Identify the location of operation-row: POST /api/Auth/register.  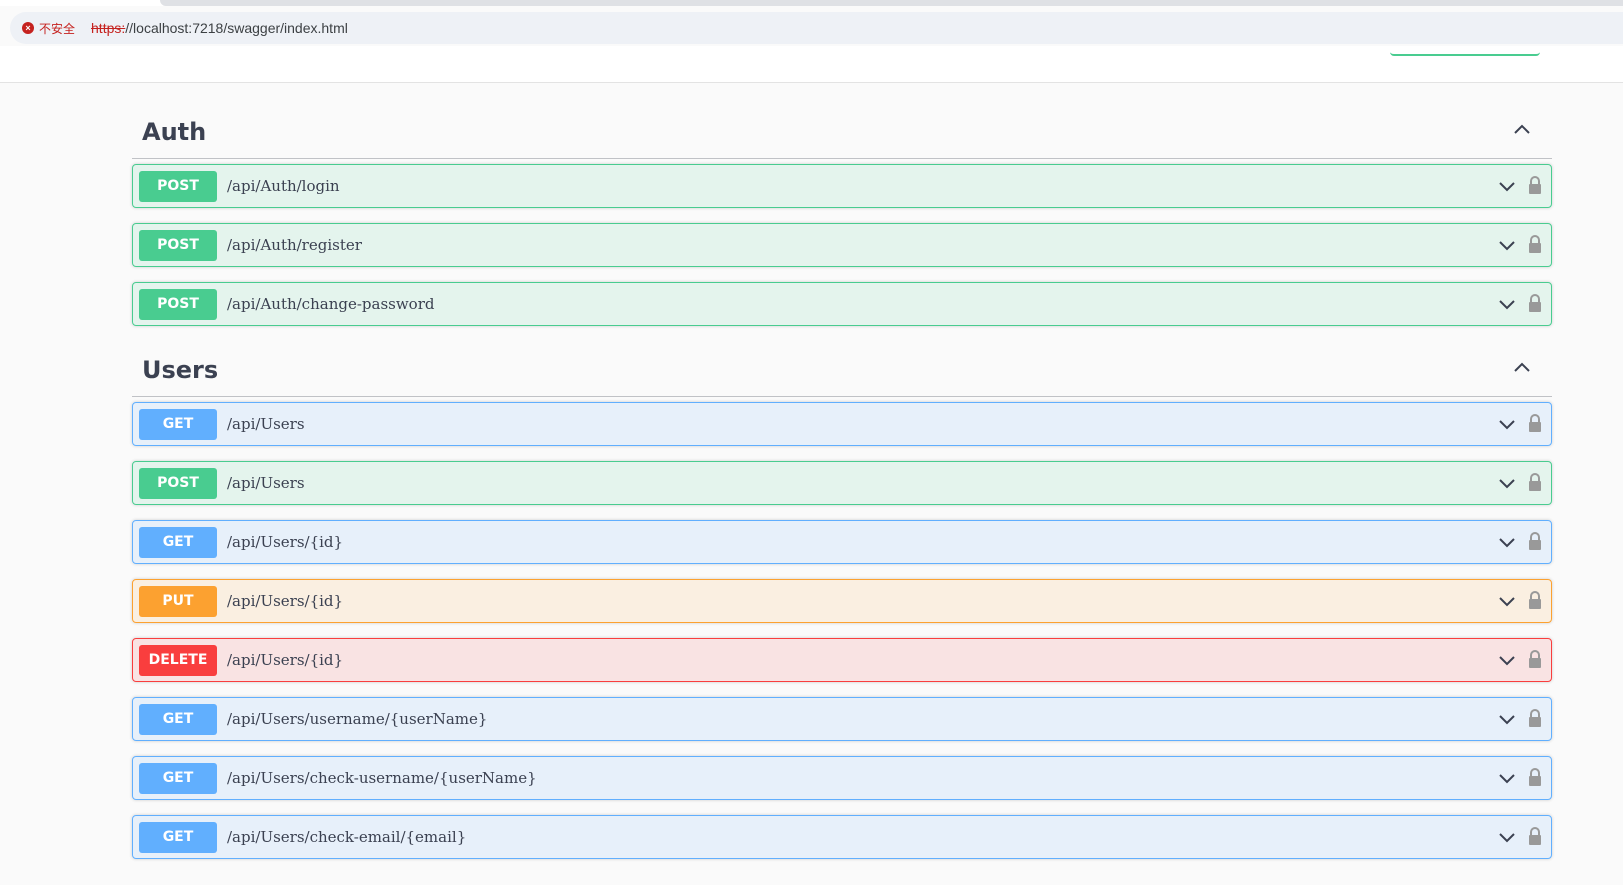
(842, 245).